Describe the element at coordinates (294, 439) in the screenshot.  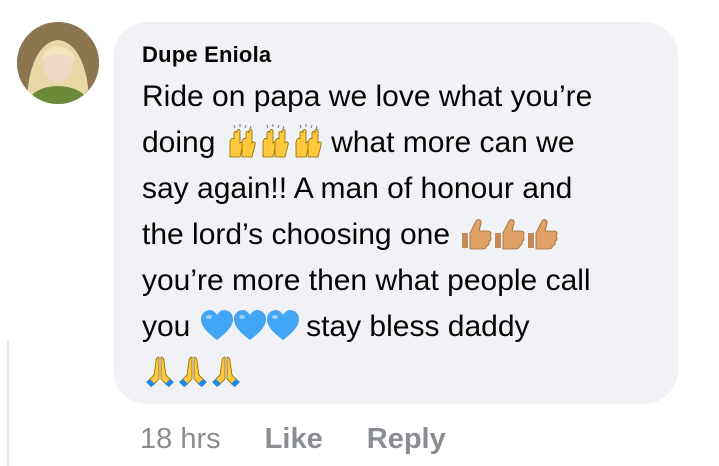
I see `like-button: Like` at that location.